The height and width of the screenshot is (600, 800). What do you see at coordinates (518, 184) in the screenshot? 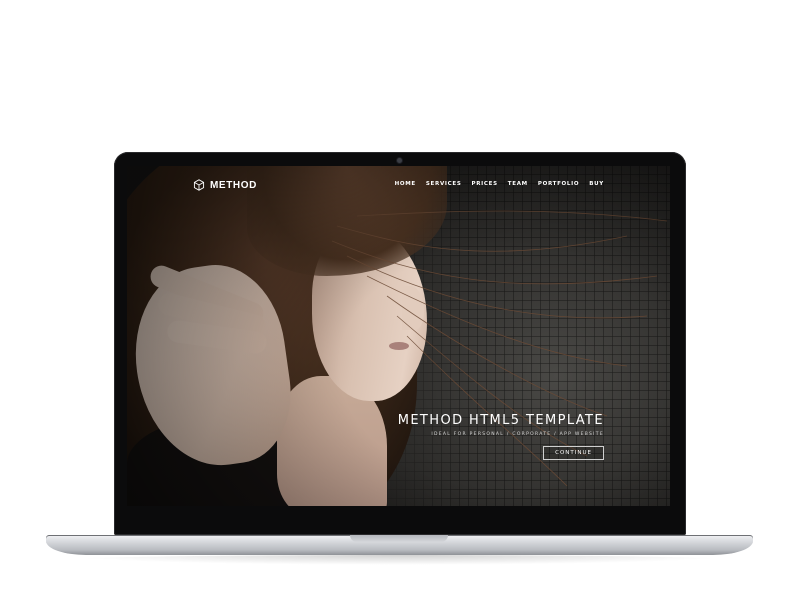
I see `nav-item-team: TEAM` at bounding box center [518, 184].